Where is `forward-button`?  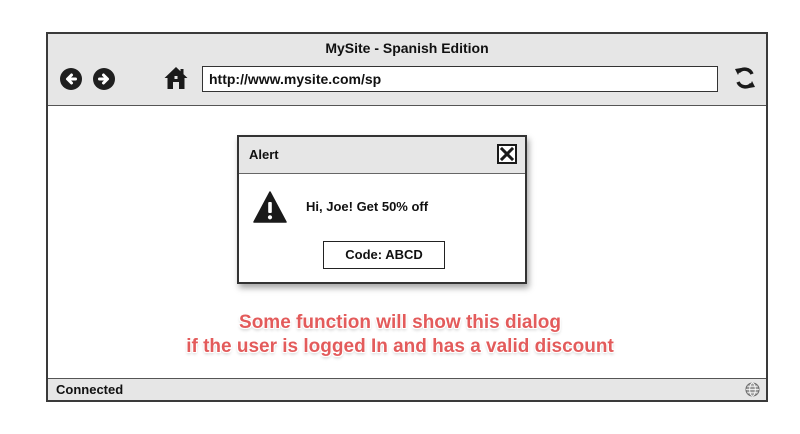 forward-button is located at coordinates (104, 79).